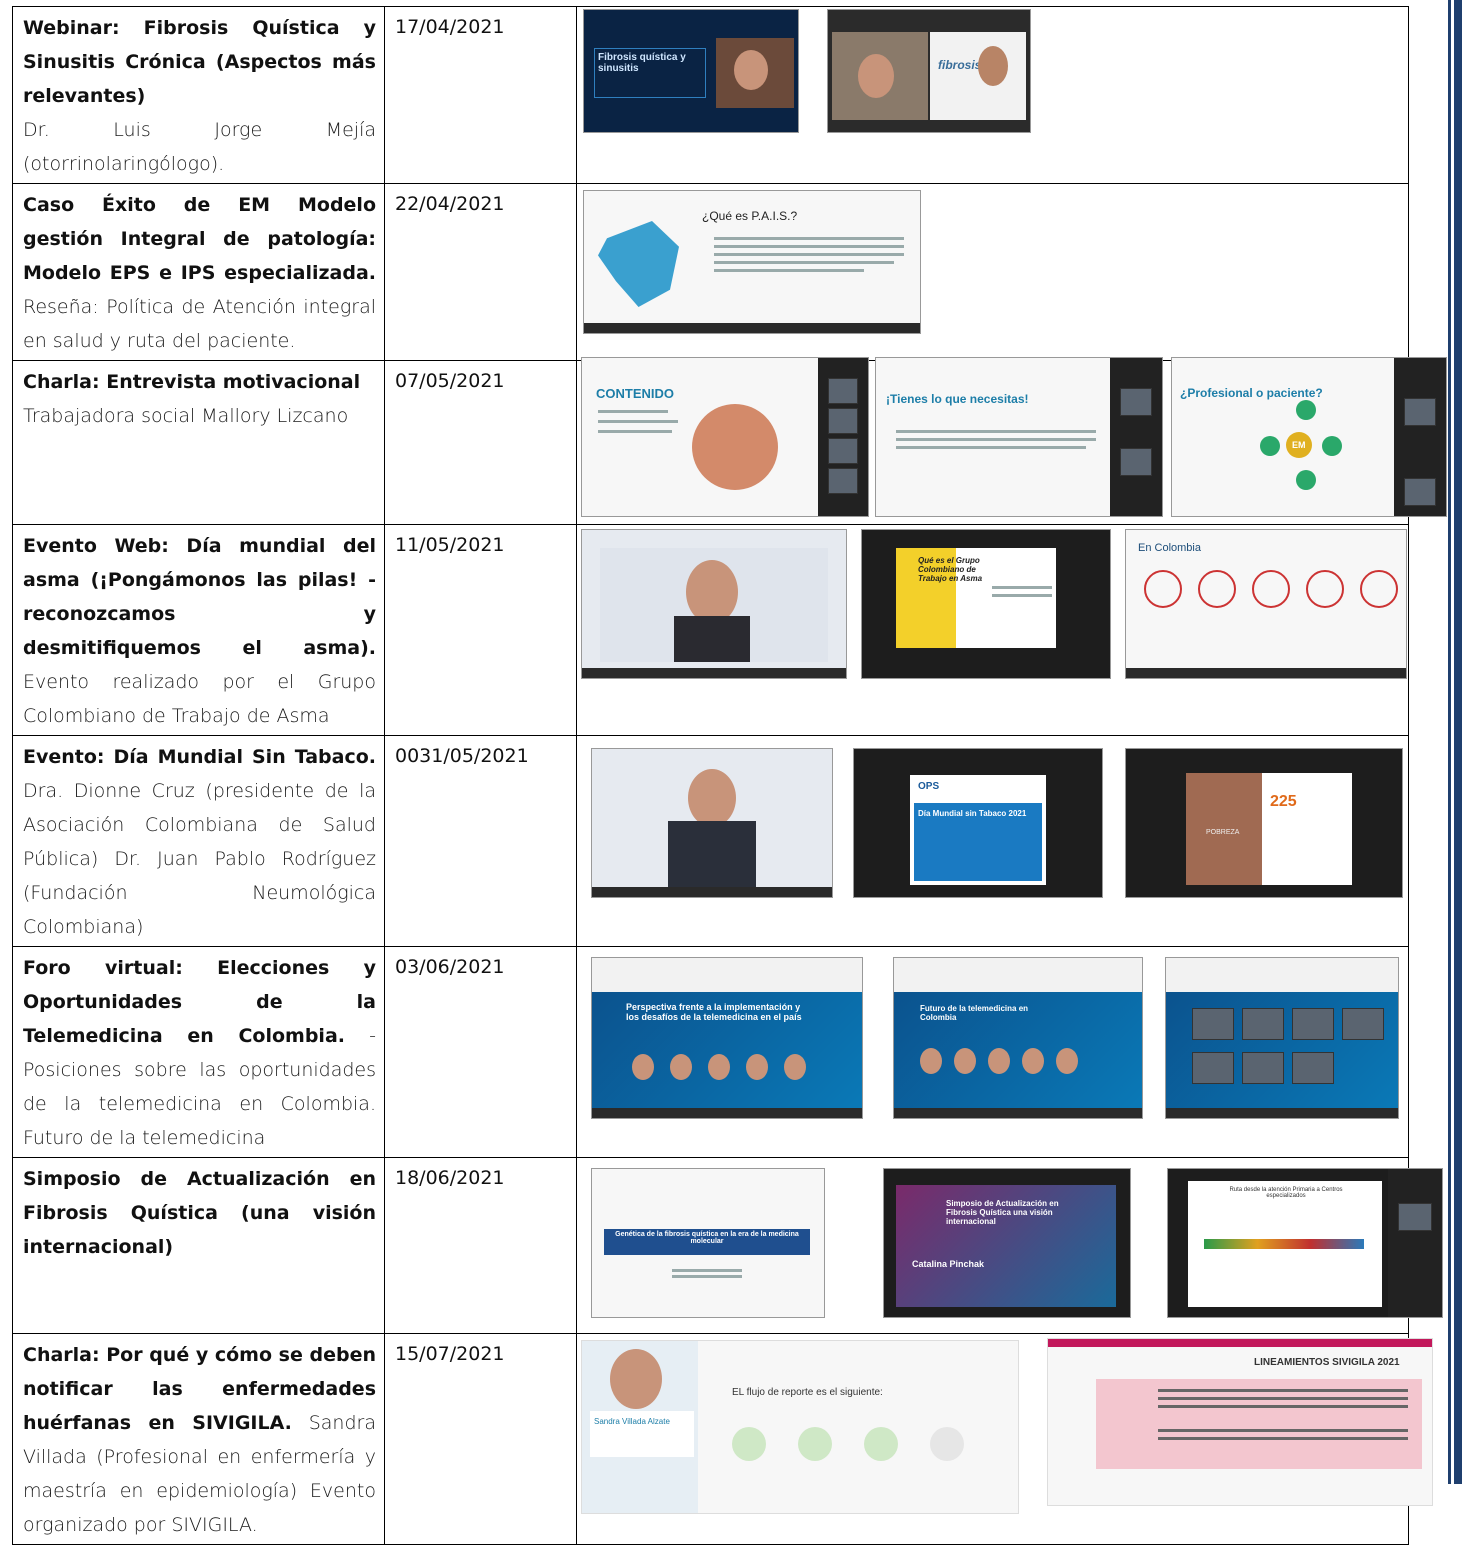 The image size is (1462, 1545). What do you see at coordinates (725, 437) in the screenshot?
I see `contenido-slide-screenshot: CONTENIDO` at bounding box center [725, 437].